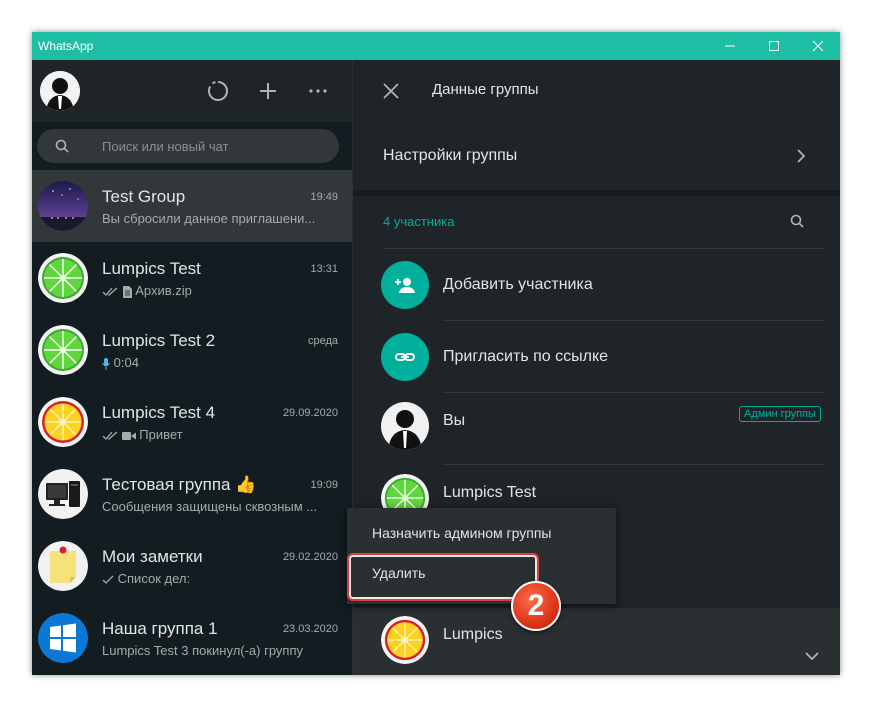  I want to click on chat-item-lumpics-test: Lumpics Test 13:31 Архив.zip, so click(192, 278).